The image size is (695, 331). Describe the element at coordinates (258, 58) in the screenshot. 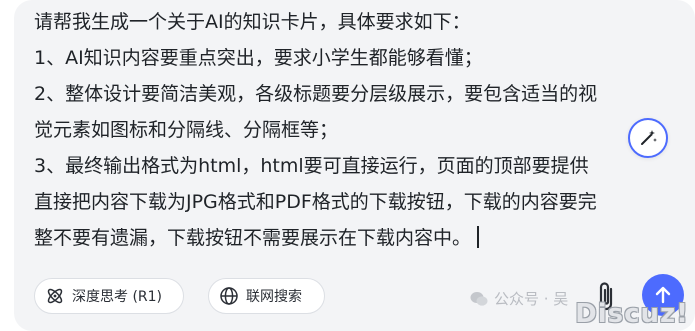

I see `prompt-line: 1、AI知识内容要重点突出，要求小学生都能够看懂；` at that location.